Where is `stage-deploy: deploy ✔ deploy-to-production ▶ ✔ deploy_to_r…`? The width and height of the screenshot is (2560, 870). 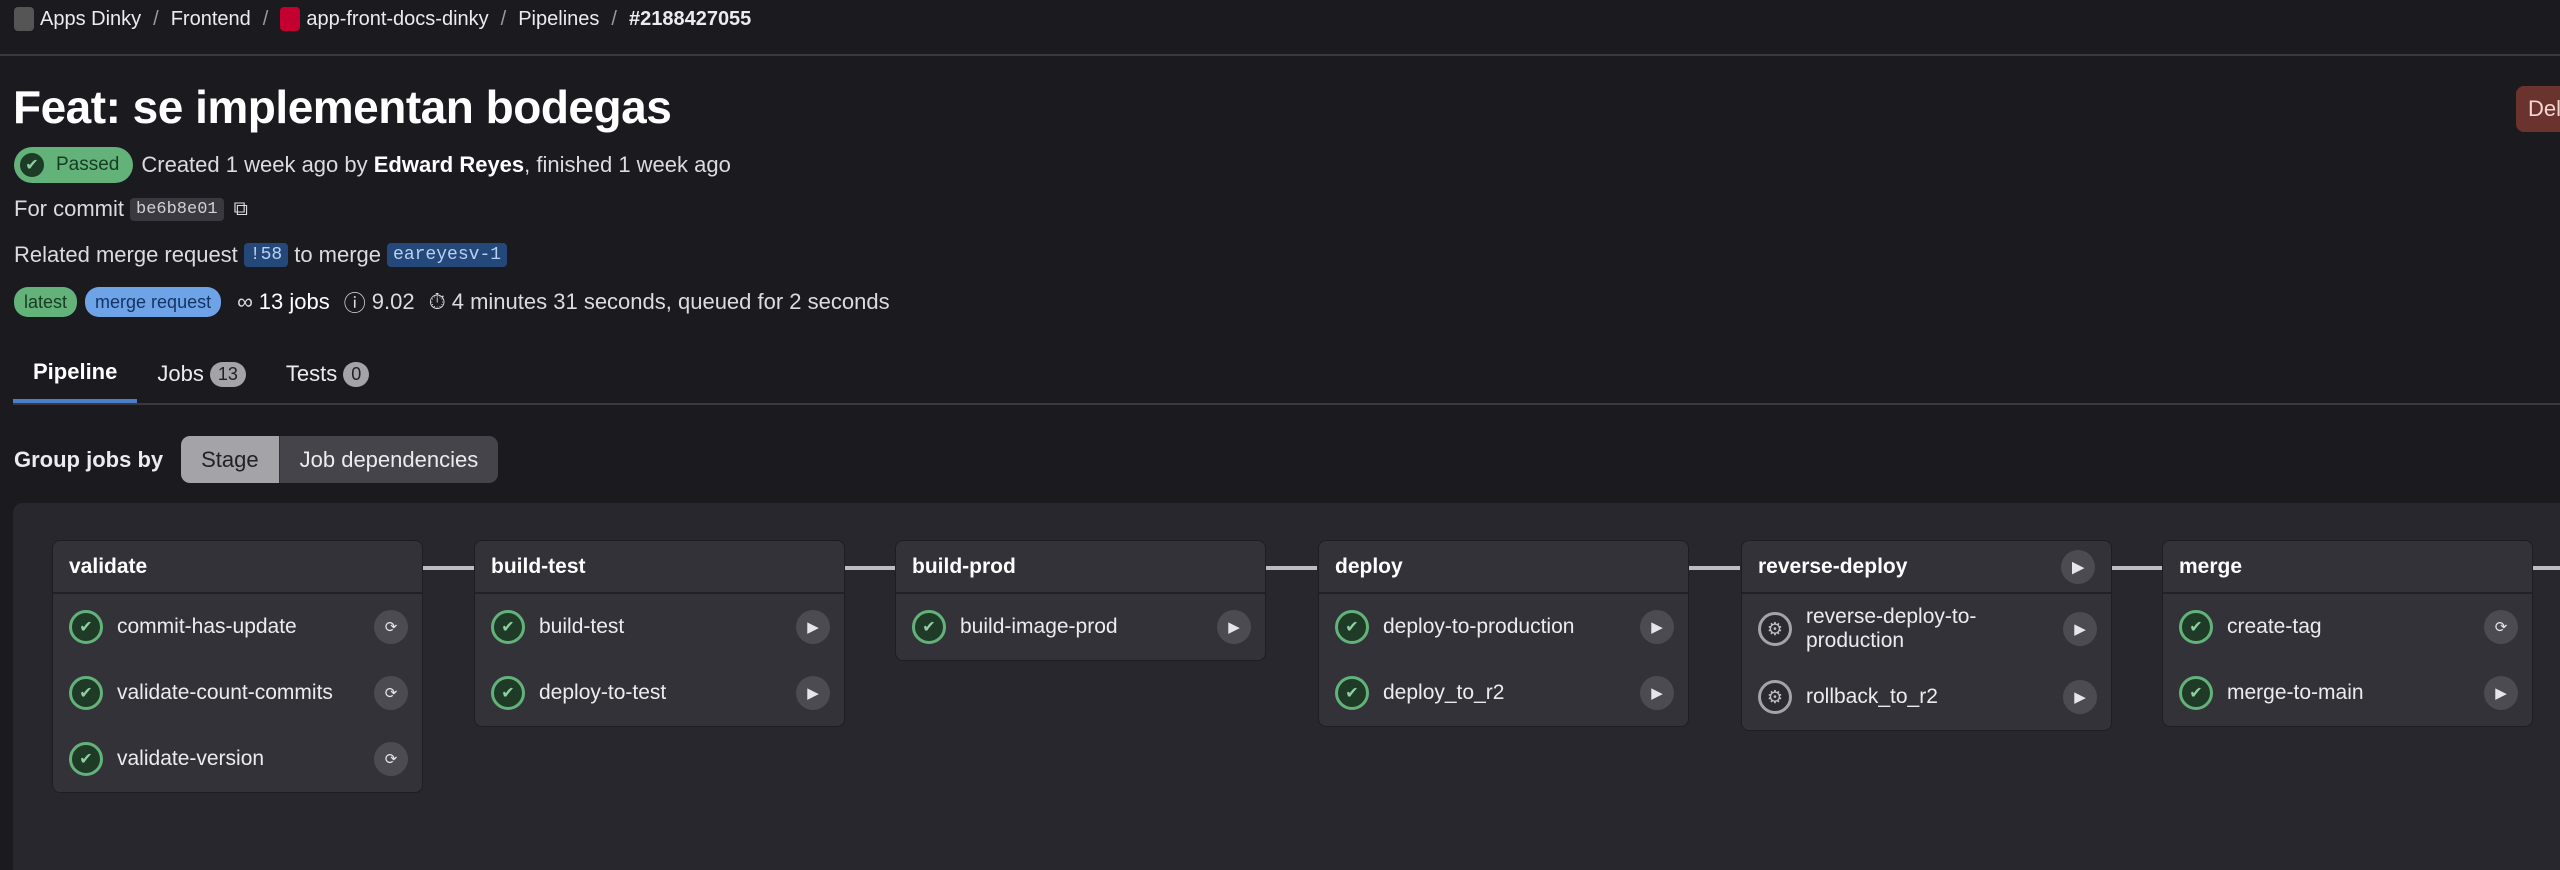
stage-deploy: deploy ✔ deploy-to-production ▶ ✔ deploy_to_r… is located at coordinates (1503, 633).